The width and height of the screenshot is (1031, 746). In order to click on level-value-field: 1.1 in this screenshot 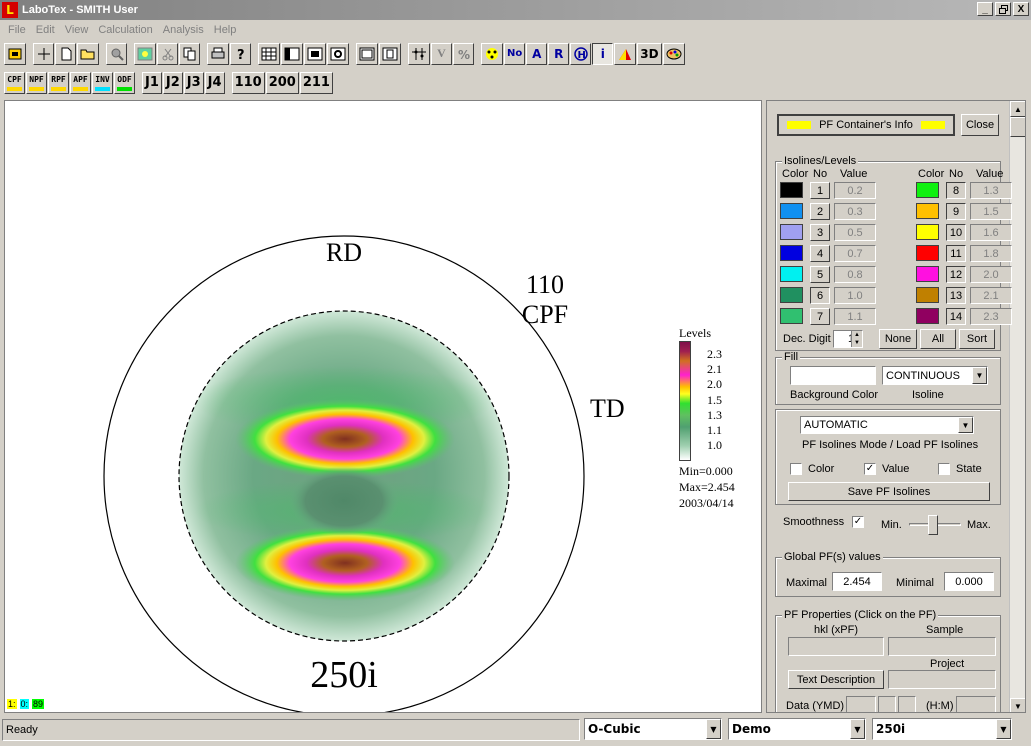, I will do `click(855, 316)`.